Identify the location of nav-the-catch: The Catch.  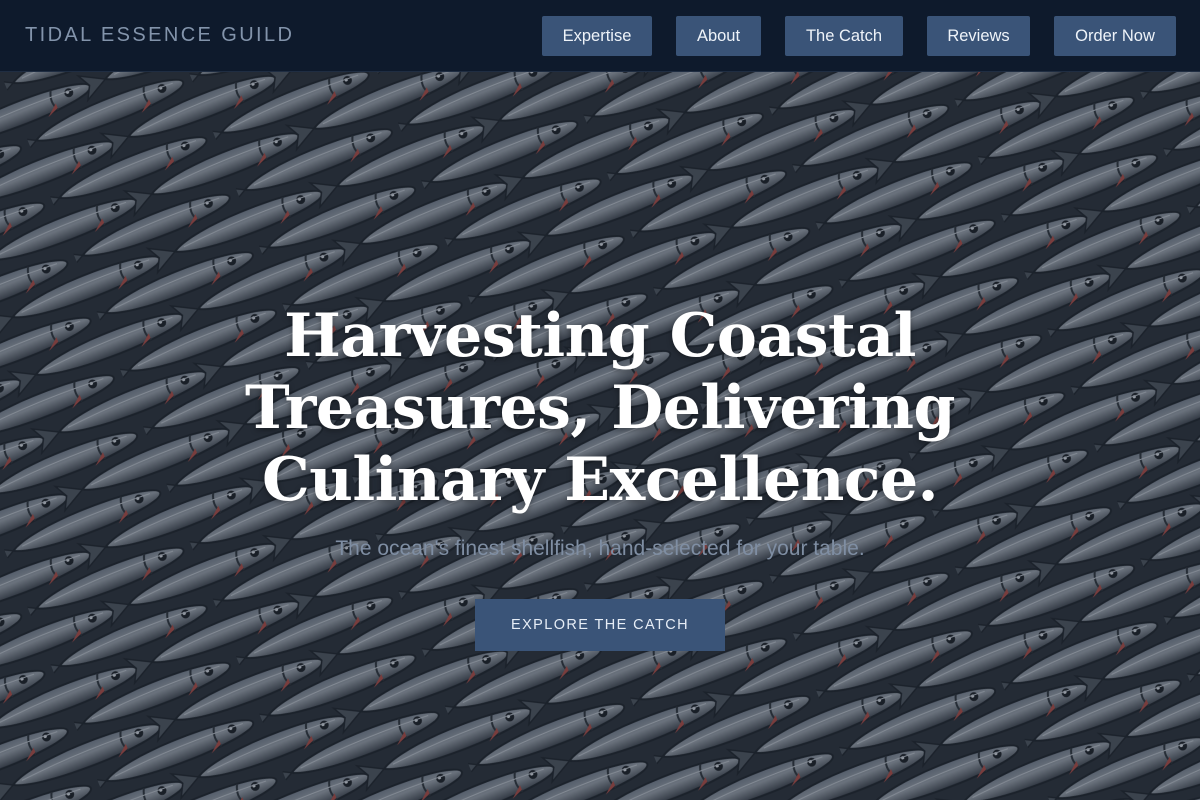
(844, 36).